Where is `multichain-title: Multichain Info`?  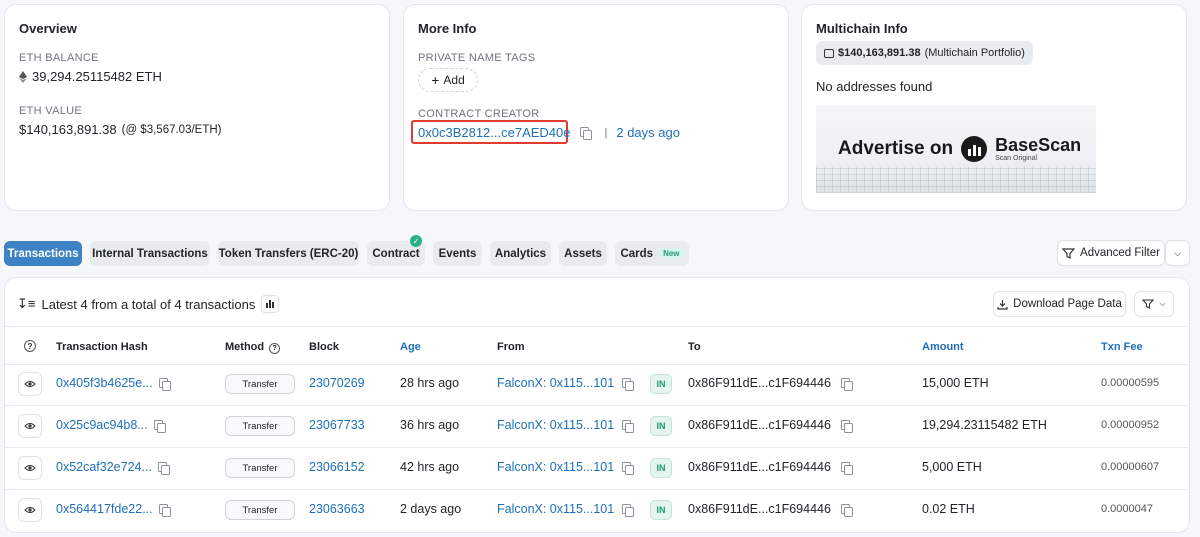 multichain-title: Multichain Info is located at coordinates (862, 28).